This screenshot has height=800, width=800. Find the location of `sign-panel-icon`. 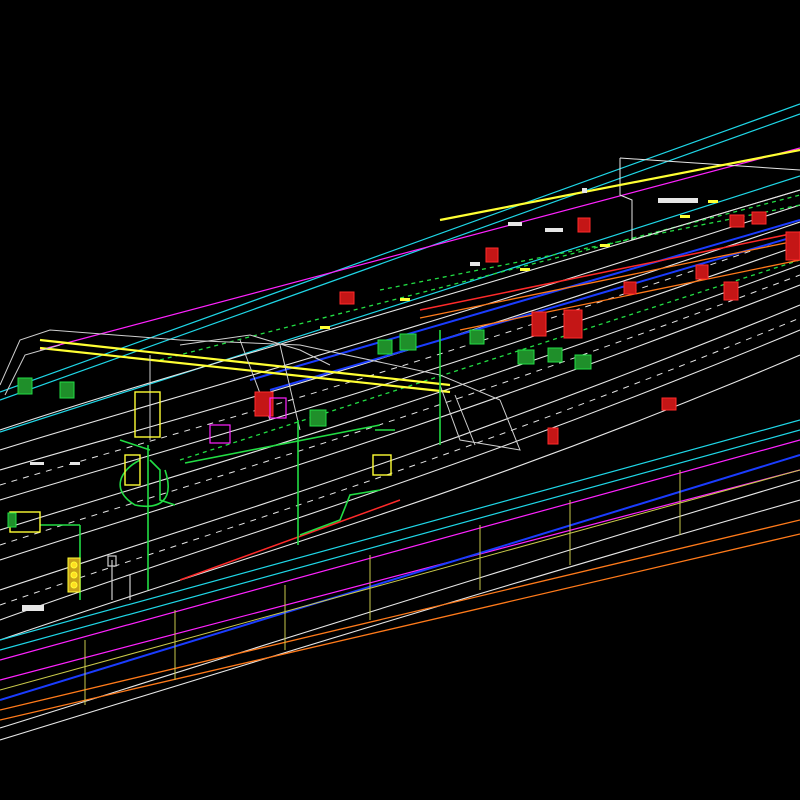

sign-panel-icon is located at coordinates (200, 462).